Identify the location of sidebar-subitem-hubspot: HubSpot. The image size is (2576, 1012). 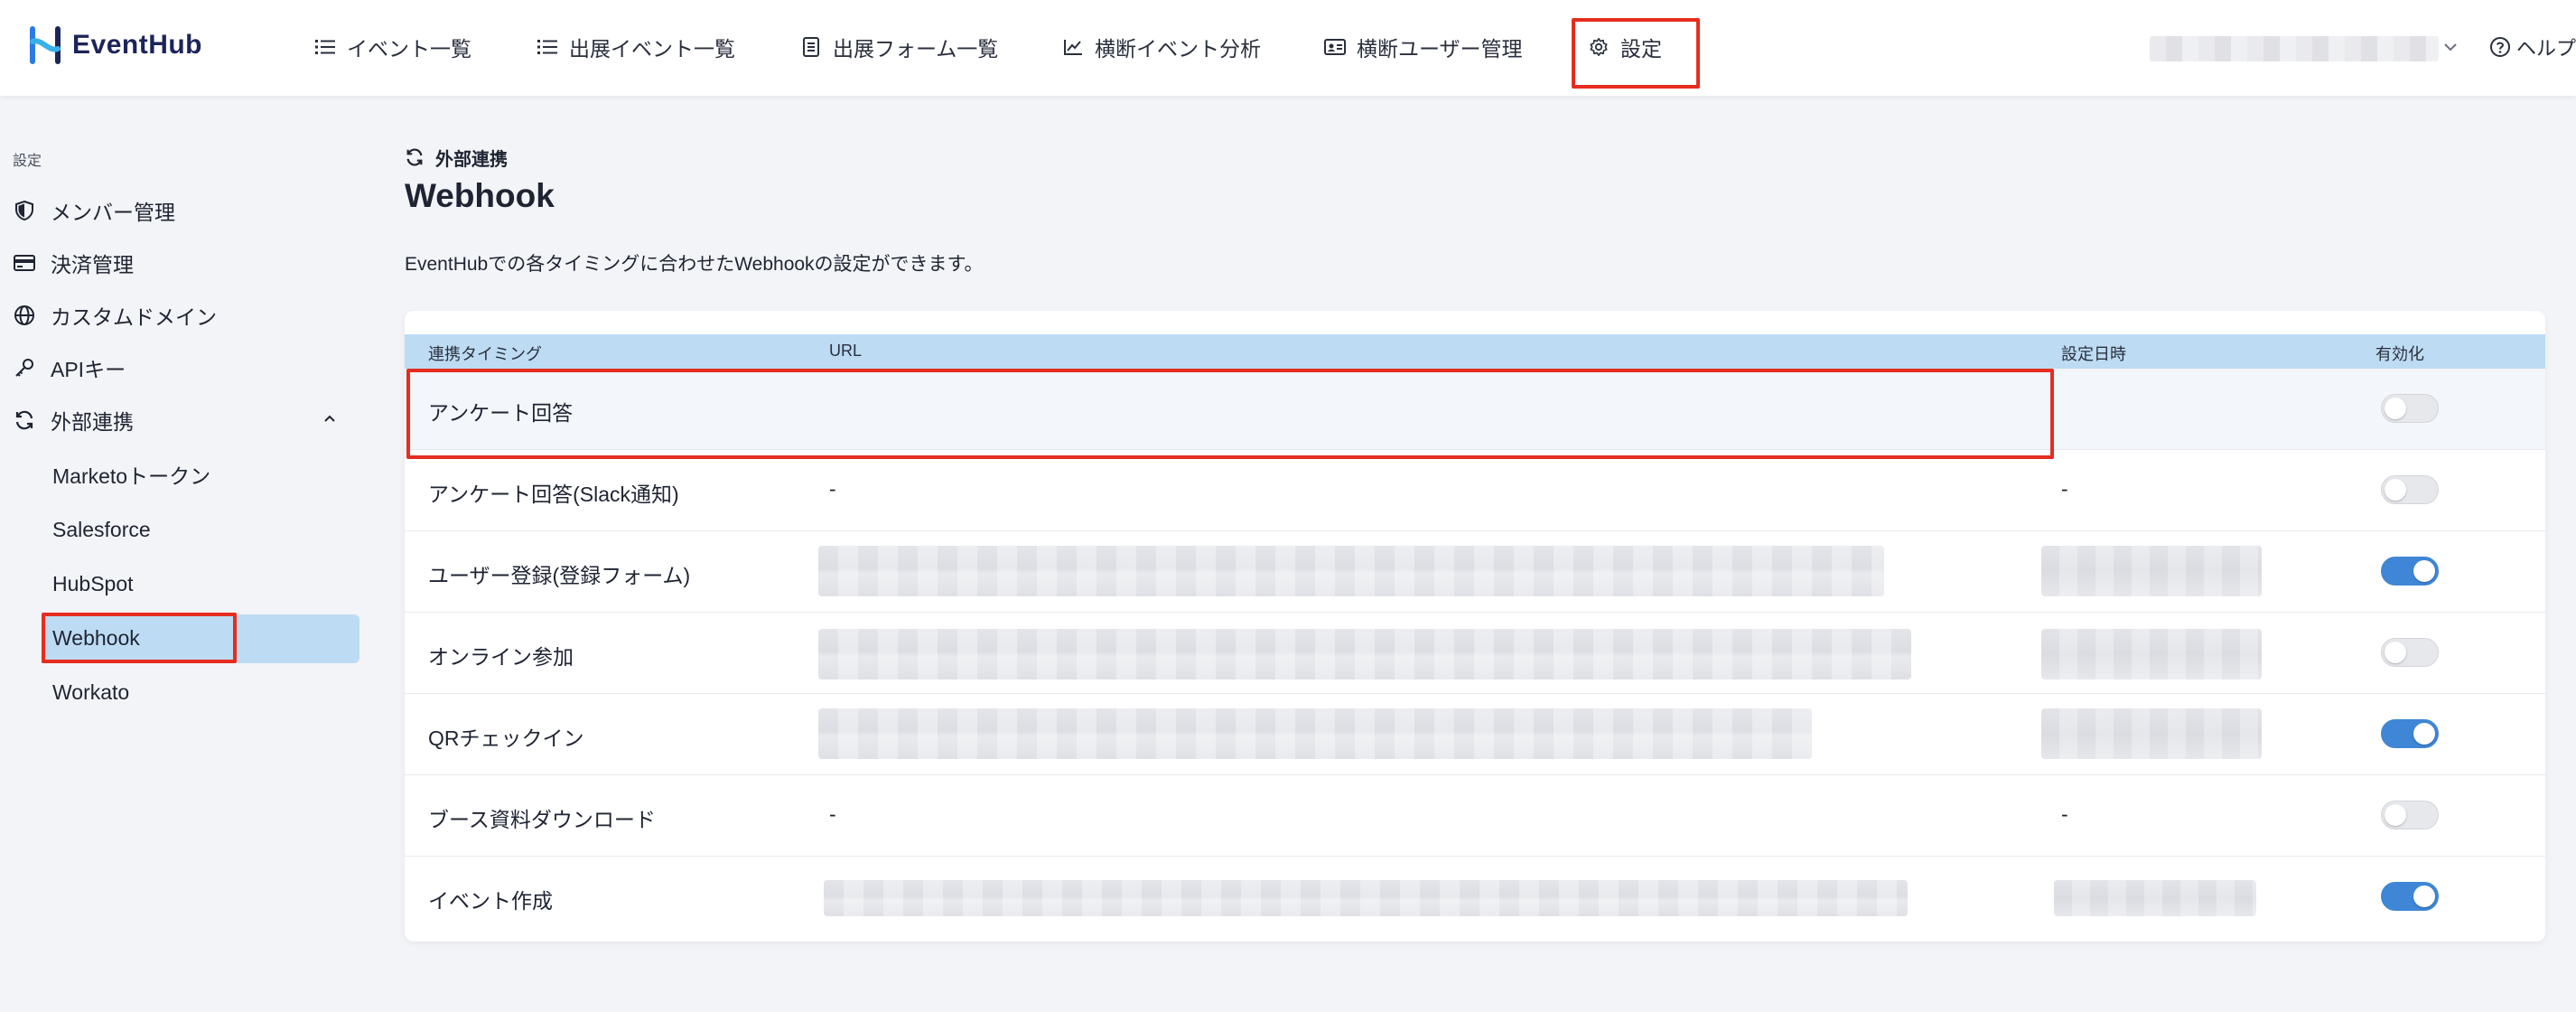
(93, 584).